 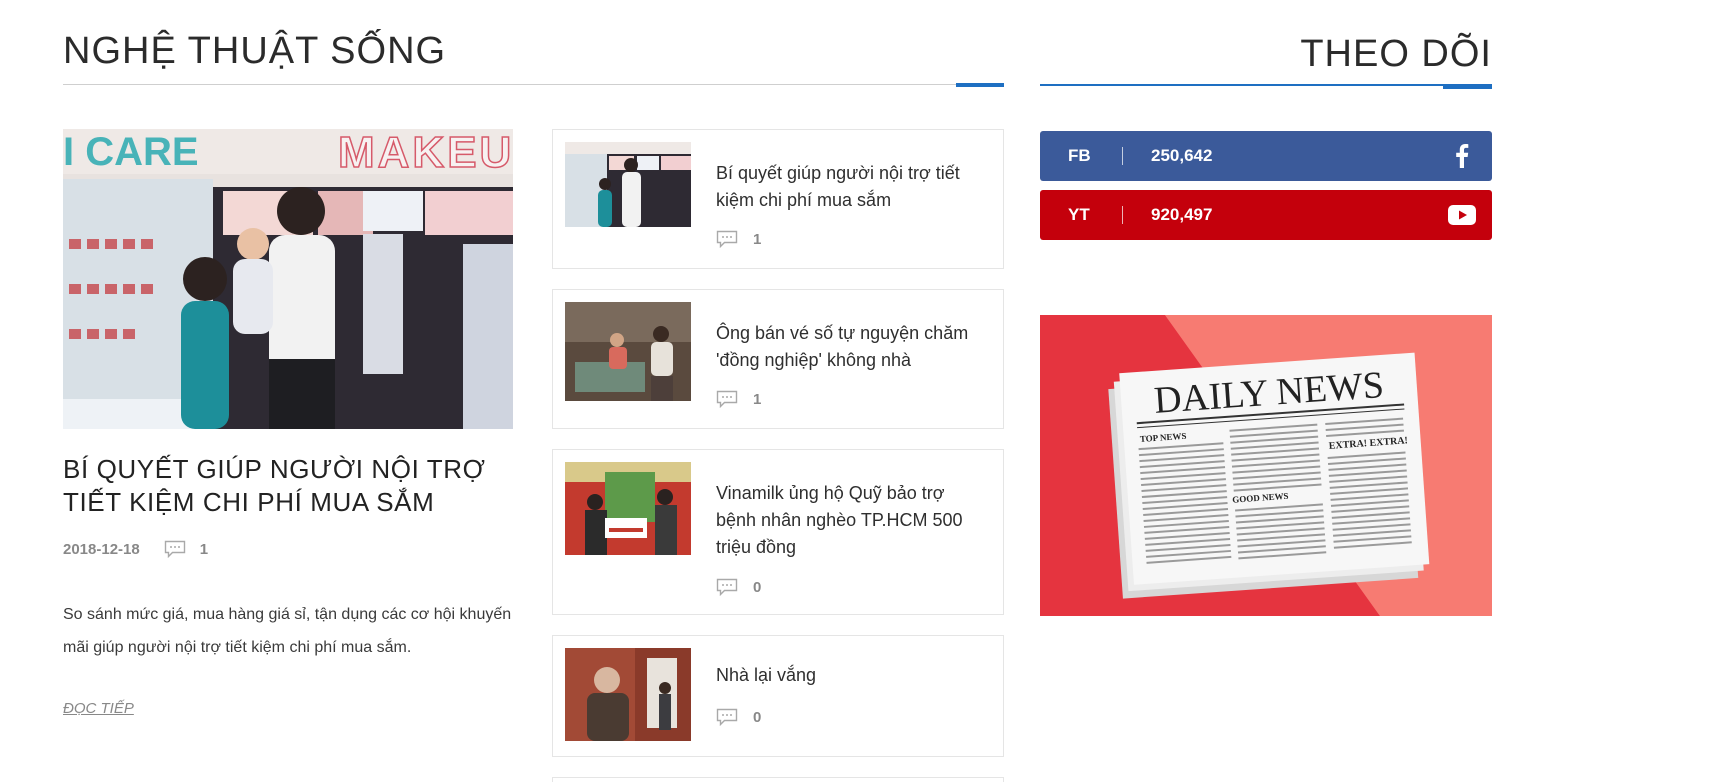 What do you see at coordinates (1462, 215) in the screenshot?
I see `youtube-icon` at bounding box center [1462, 215].